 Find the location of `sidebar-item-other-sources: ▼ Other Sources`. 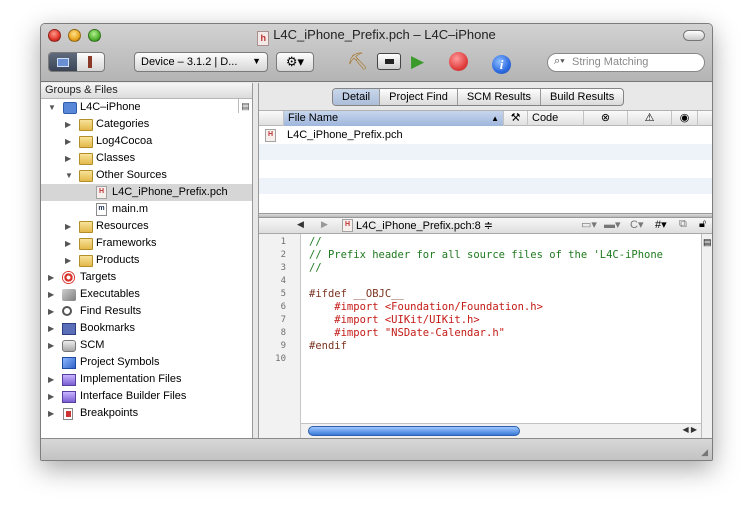

sidebar-item-other-sources: ▼ Other Sources is located at coordinates (146, 175).